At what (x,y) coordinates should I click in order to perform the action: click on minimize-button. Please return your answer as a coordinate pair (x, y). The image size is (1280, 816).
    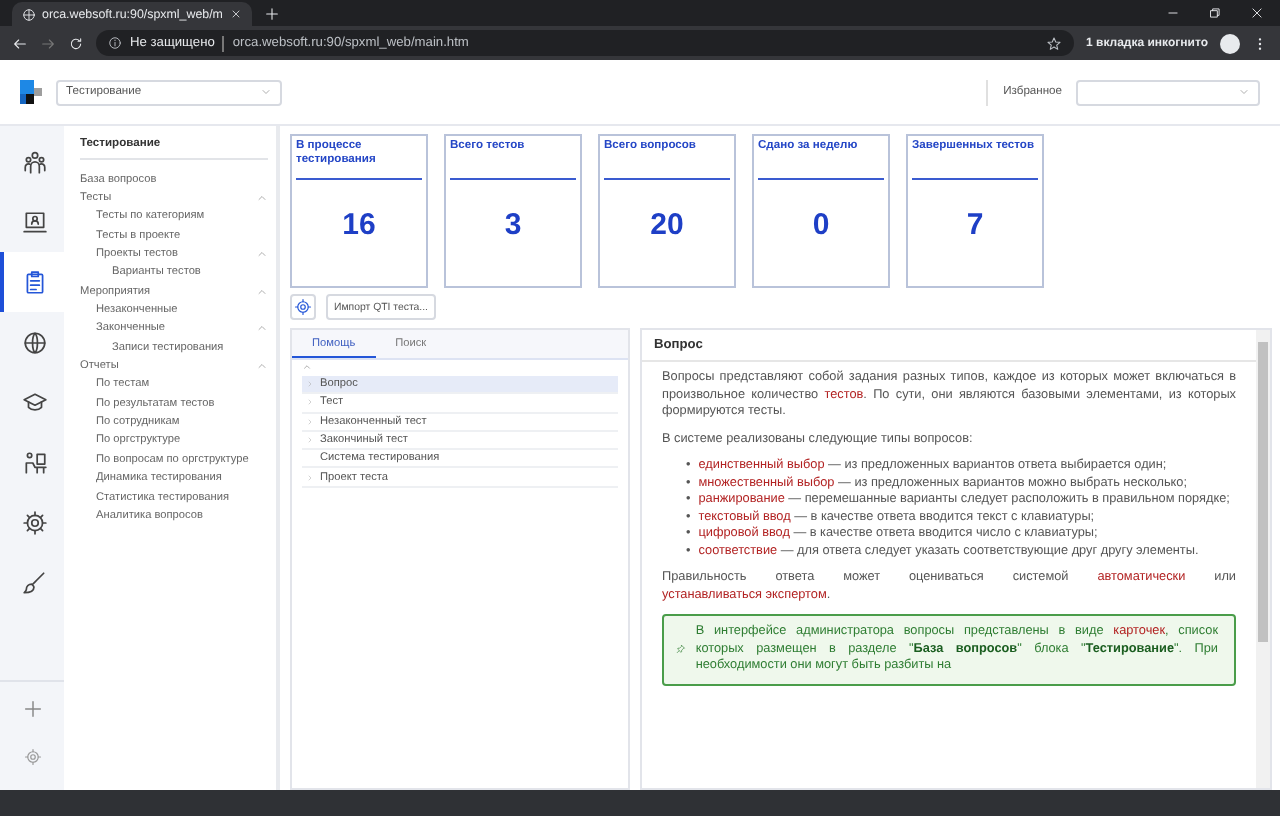
    Looking at the image, I should click on (1173, 13).